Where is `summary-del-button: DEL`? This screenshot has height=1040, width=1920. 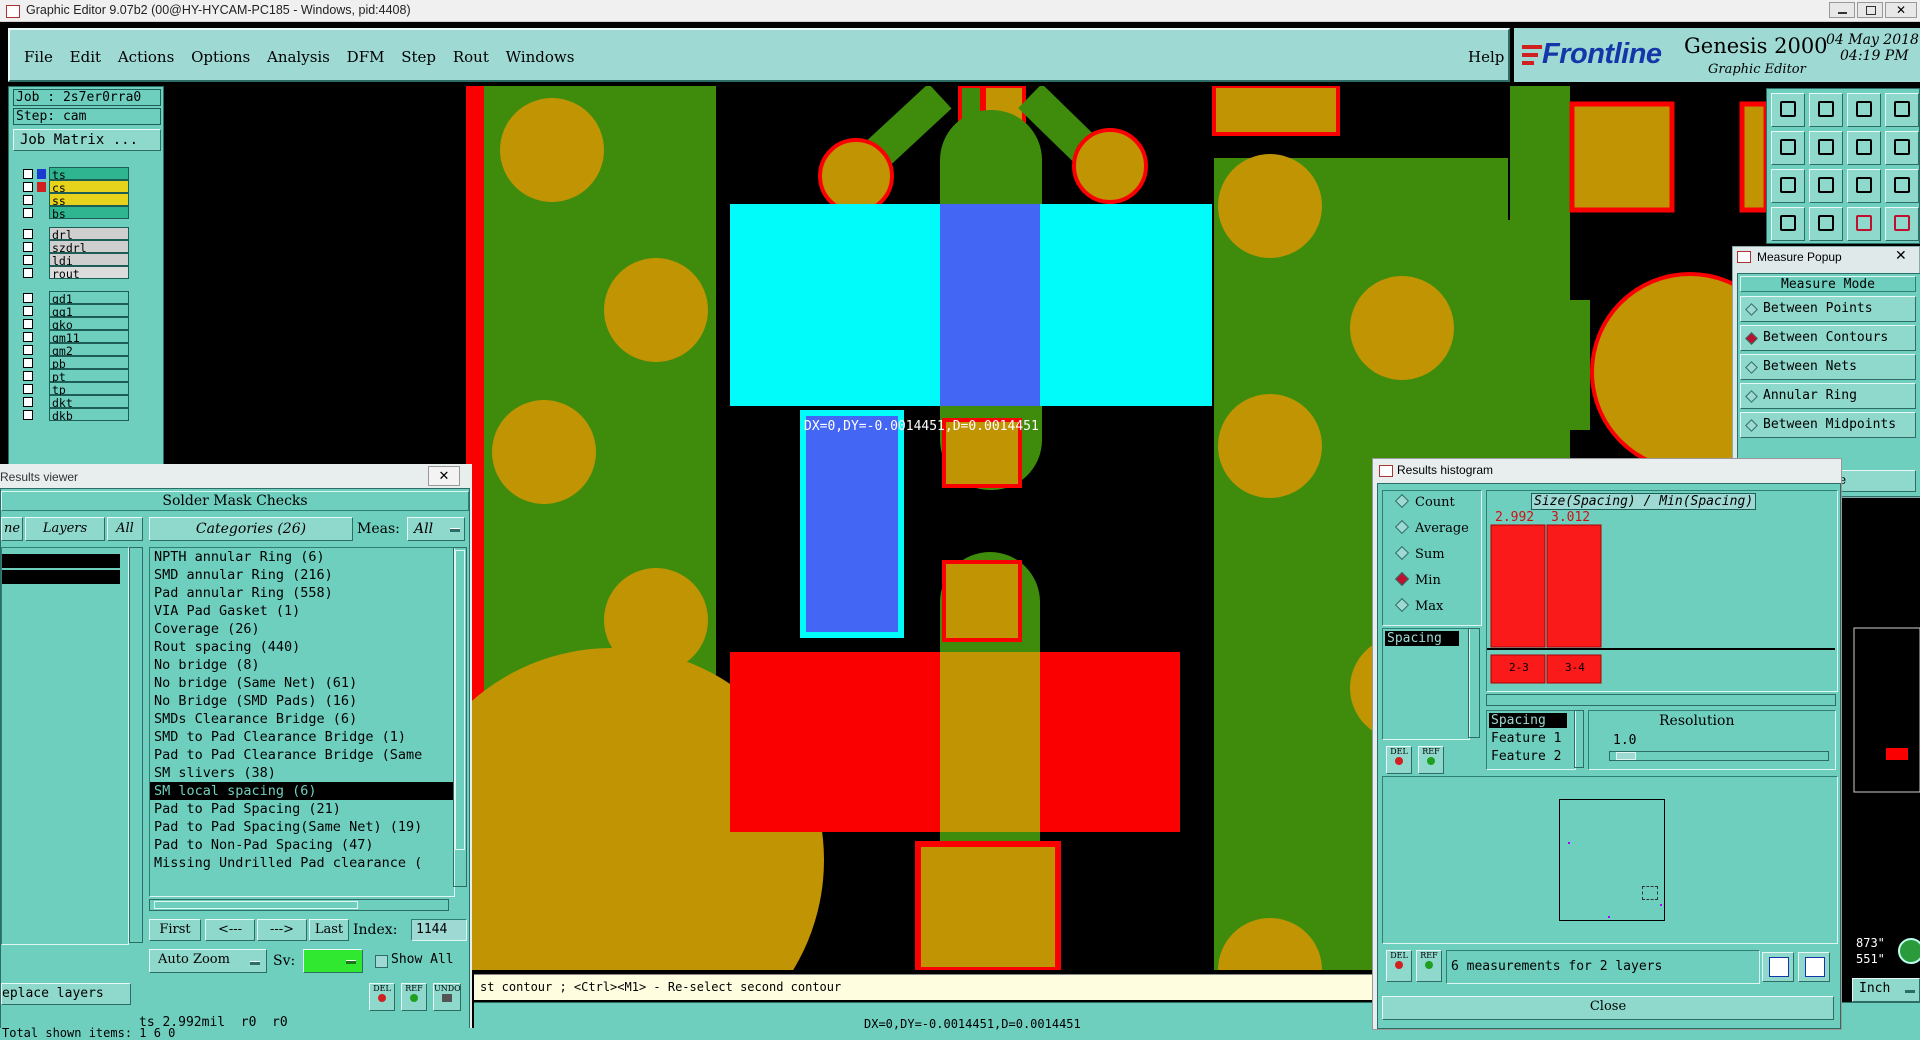
summary-del-button: DEL is located at coordinates (1399, 966).